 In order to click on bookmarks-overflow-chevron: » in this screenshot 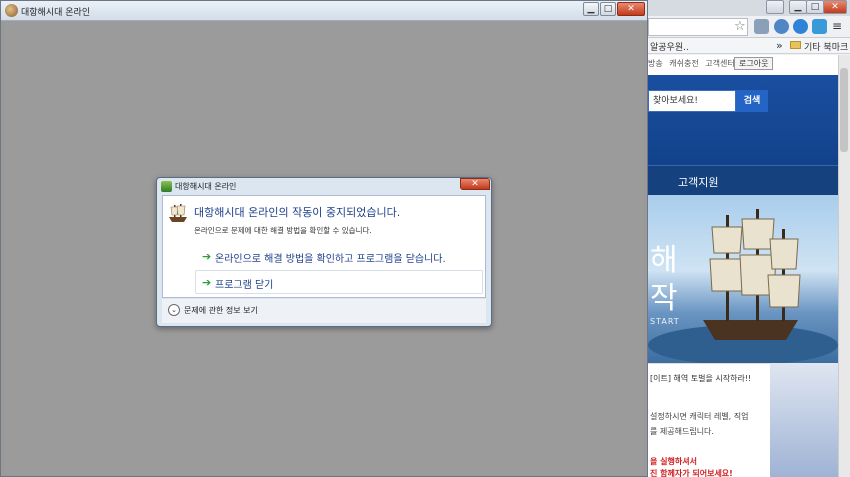, I will do `click(779, 45)`.